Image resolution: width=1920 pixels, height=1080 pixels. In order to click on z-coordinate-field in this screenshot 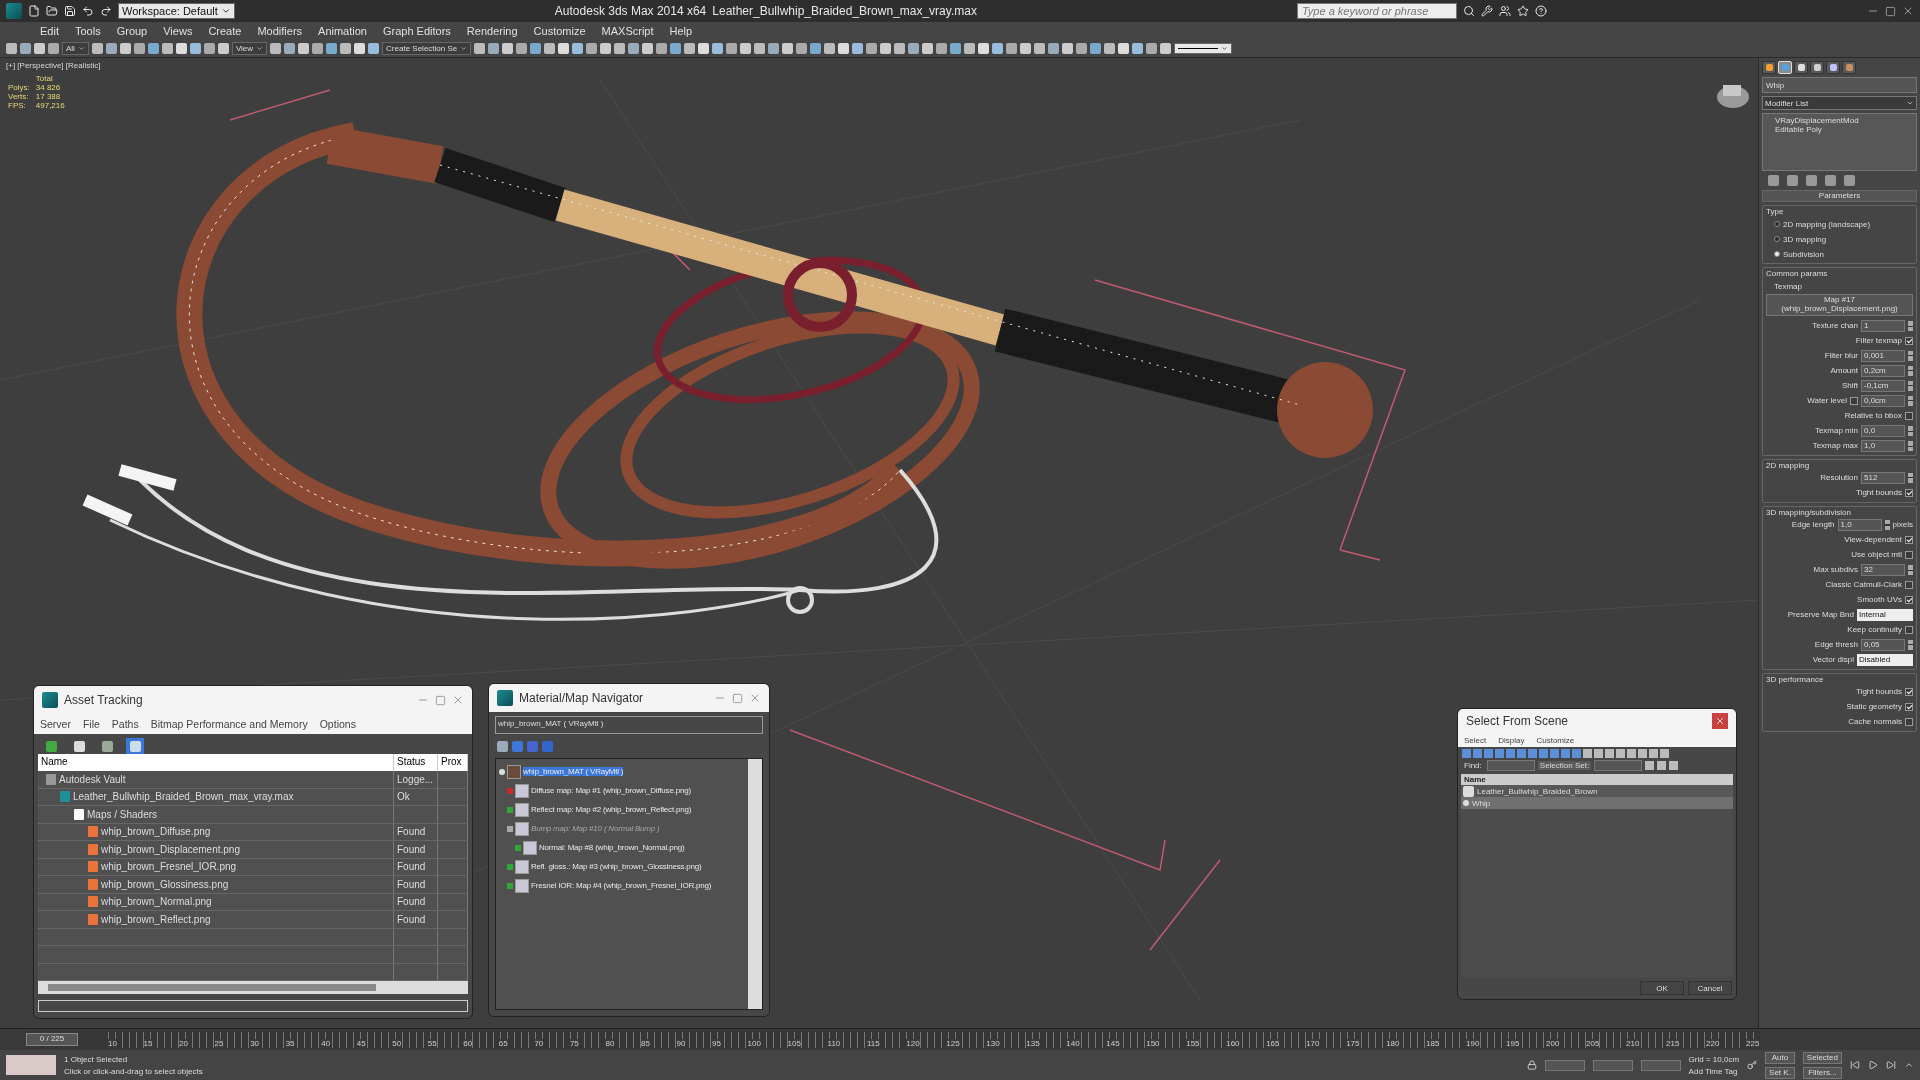, I will do `click(1660, 1065)`.